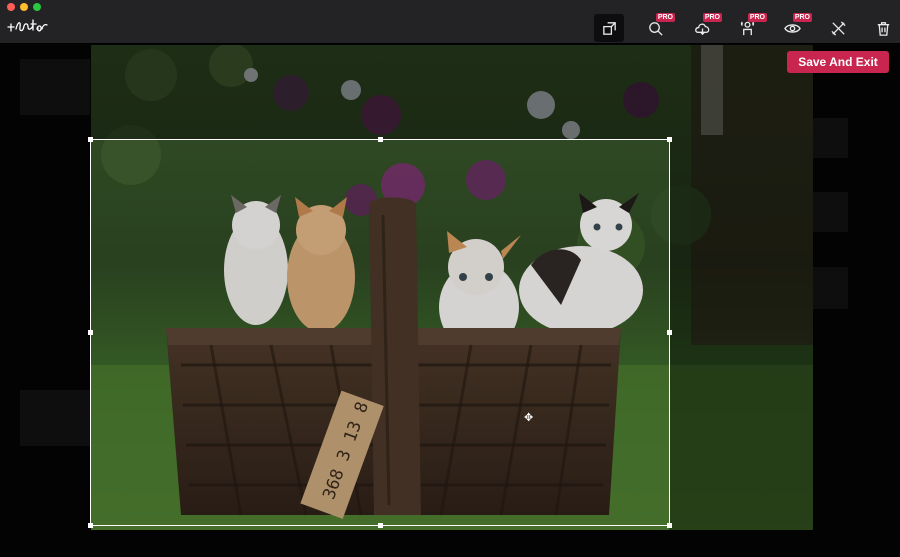 The height and width of the screenshot is (557, 900). I want to click on crop-handle-top-left, so click(90, 139).